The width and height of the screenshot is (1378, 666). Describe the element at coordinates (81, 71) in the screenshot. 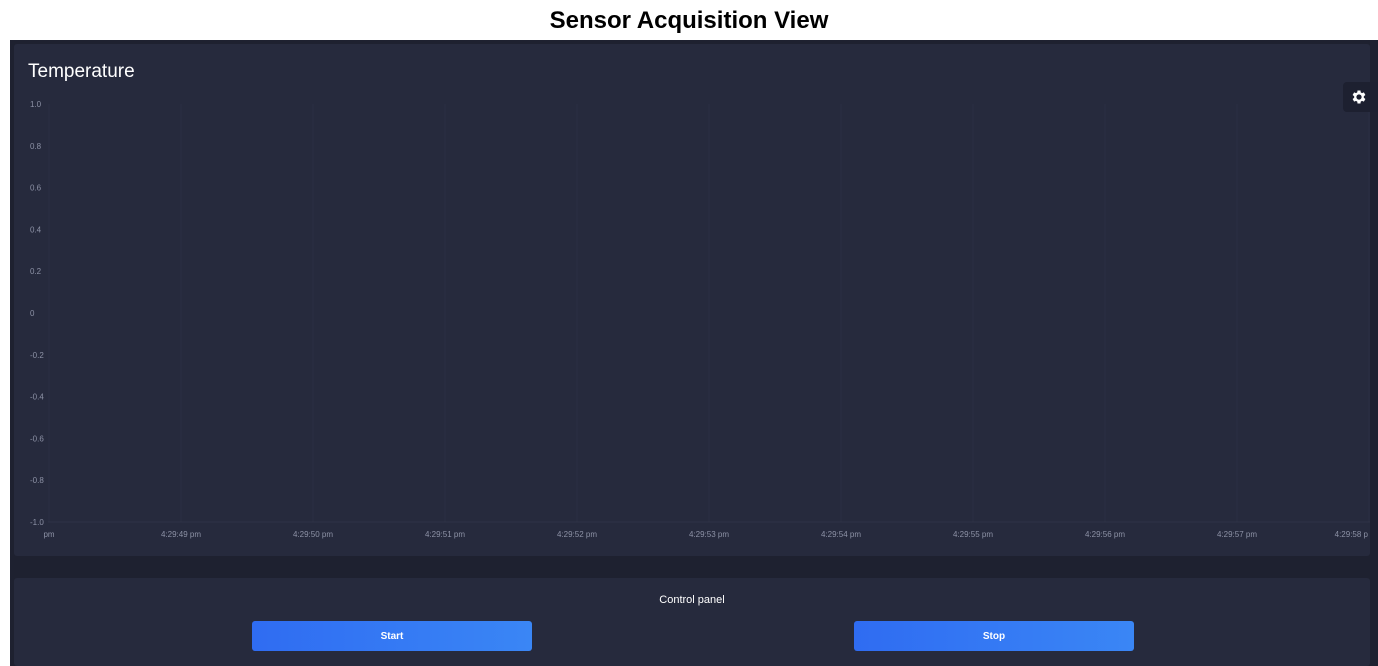

I see `chart-title: Temperature` at that location.